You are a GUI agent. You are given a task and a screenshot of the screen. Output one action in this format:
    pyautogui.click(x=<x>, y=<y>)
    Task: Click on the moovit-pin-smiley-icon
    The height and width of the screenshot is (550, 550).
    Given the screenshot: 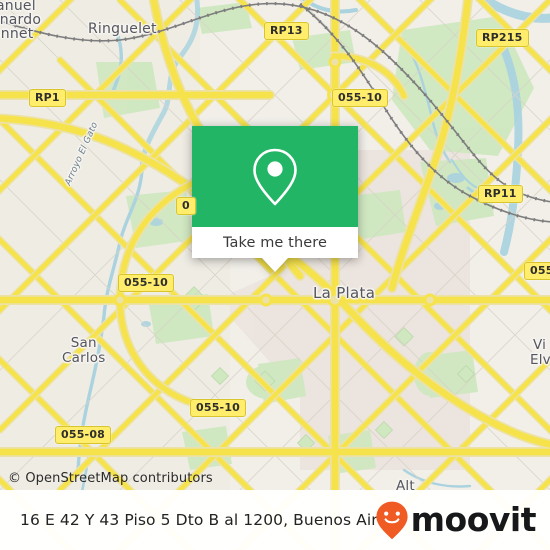 What is the action you would take?
    pyautogui.click(x=392, y=520)
    